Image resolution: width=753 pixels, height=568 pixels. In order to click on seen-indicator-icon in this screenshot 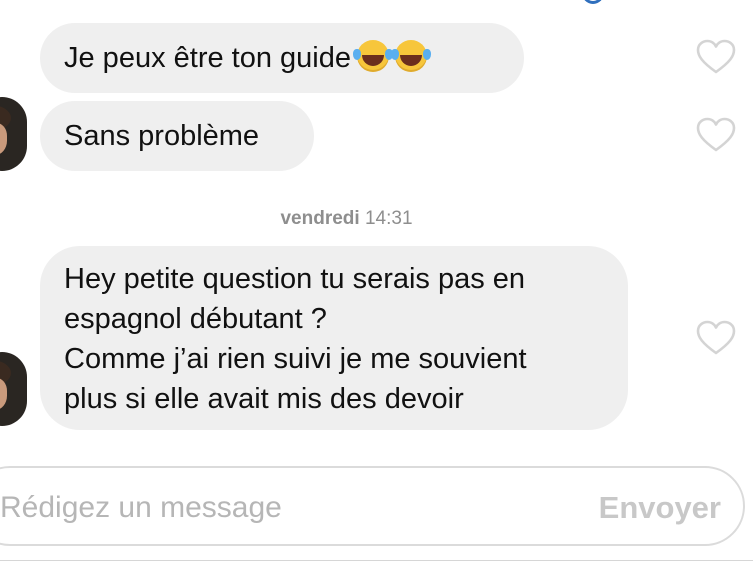, I will do `click(593, 2)`.